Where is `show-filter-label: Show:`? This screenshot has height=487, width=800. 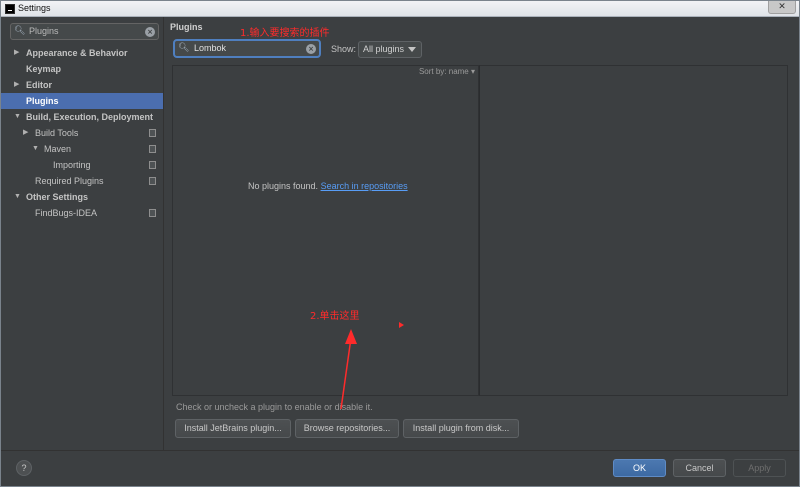
show-filter-label: Show: is located at coordinates (344, 49).